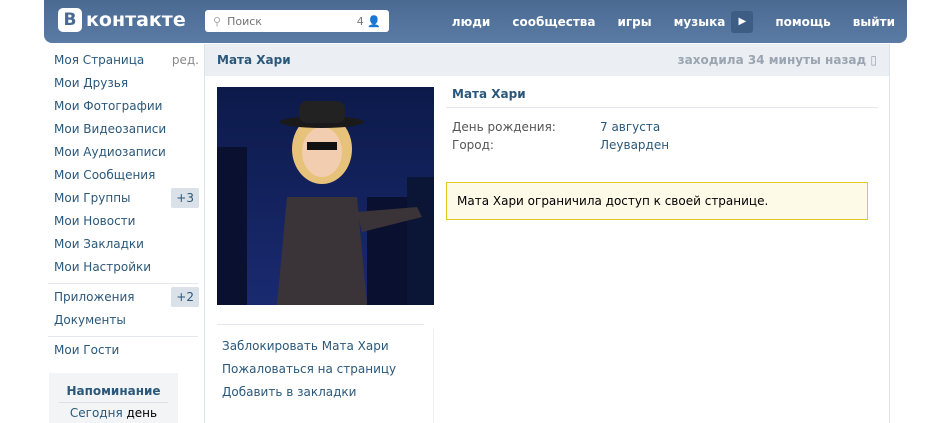 The image size is (951, 423). Describe the element at coordinates (185, 61) in the screenshot. I see `edit-link: ред.` at that location.